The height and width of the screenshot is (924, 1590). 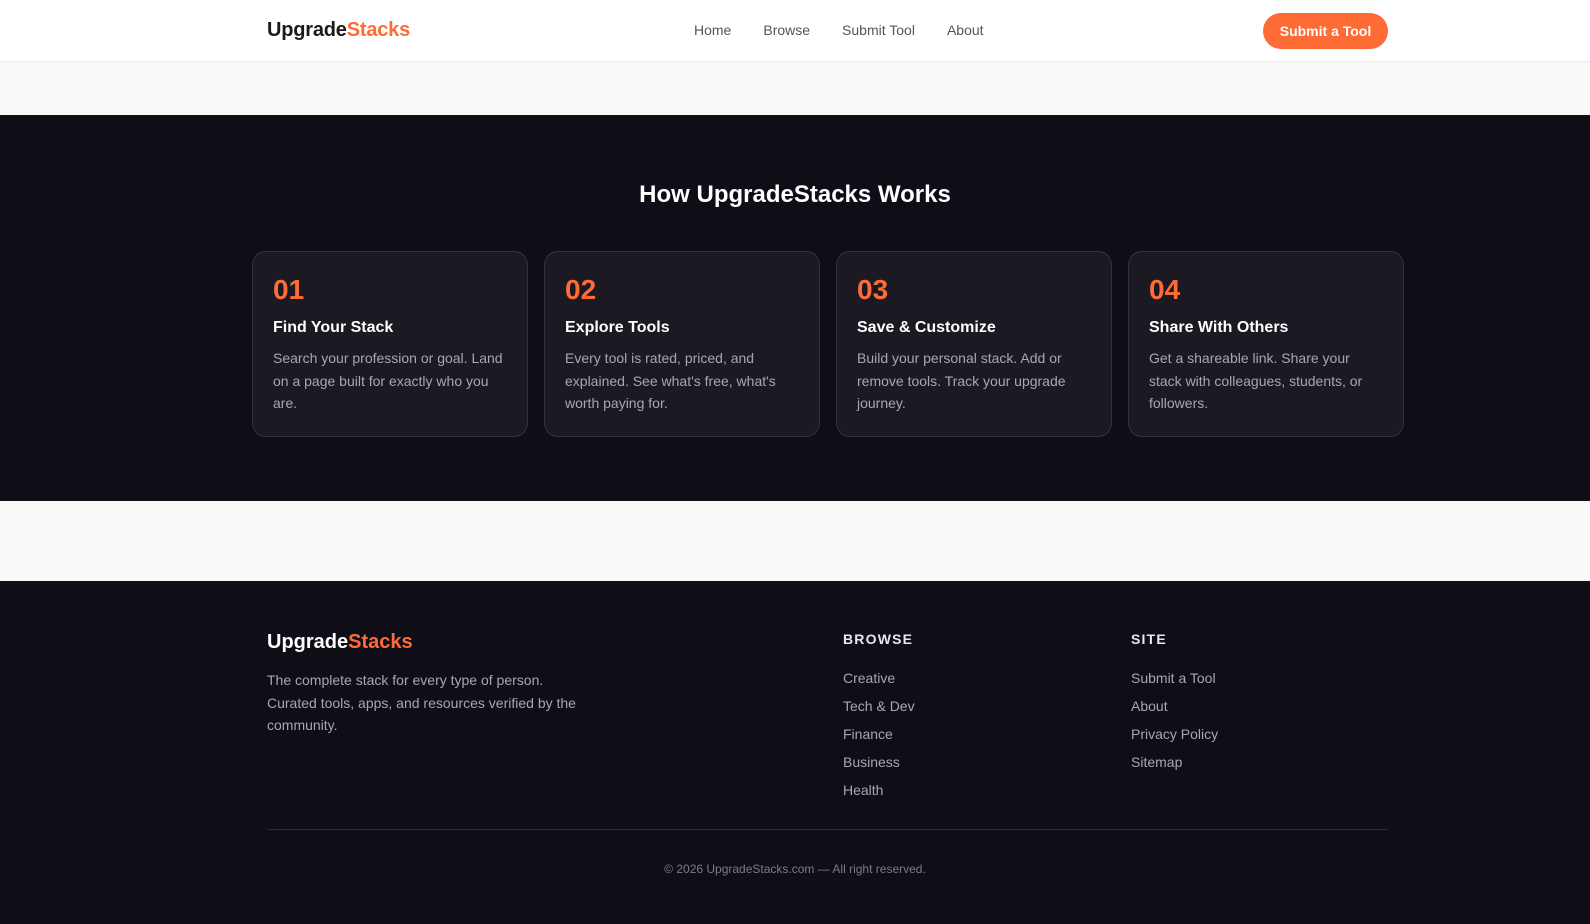 What do you see at coordinates (1174, 734) in the screenshot?
I see `footer-link-privacy-policy: Privacy Policy` at bounding box center [1174, 734].